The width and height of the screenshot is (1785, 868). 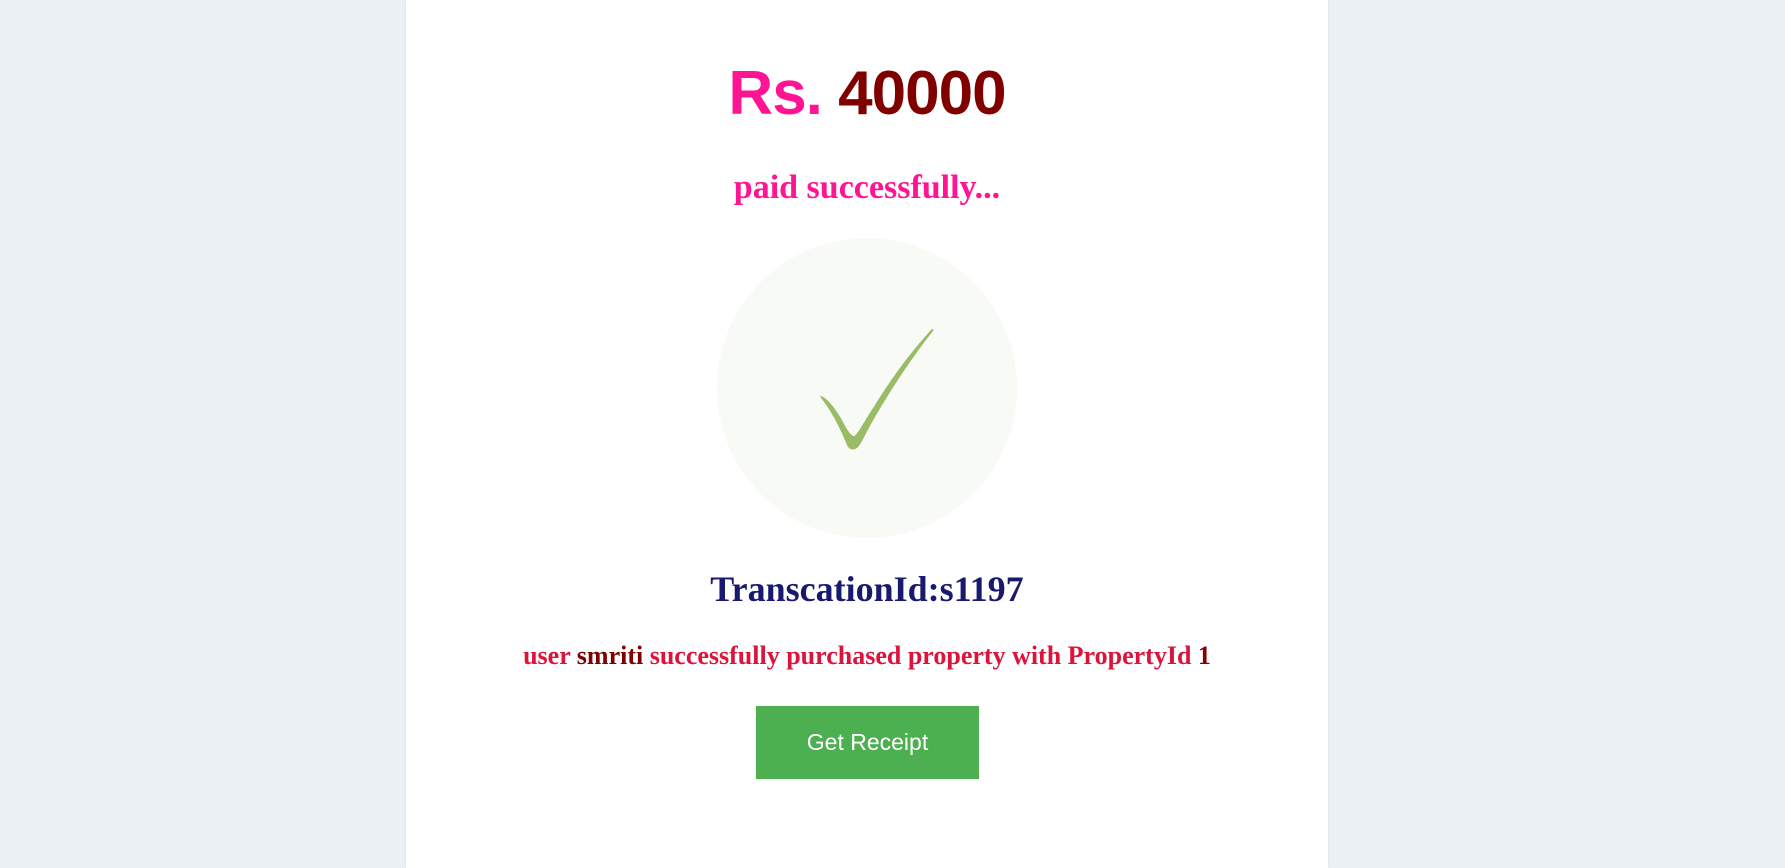 What do you see at coordinates (877, 389) in the screenshot?
I see `checkmark-icon` at bounding box center [877, 389].